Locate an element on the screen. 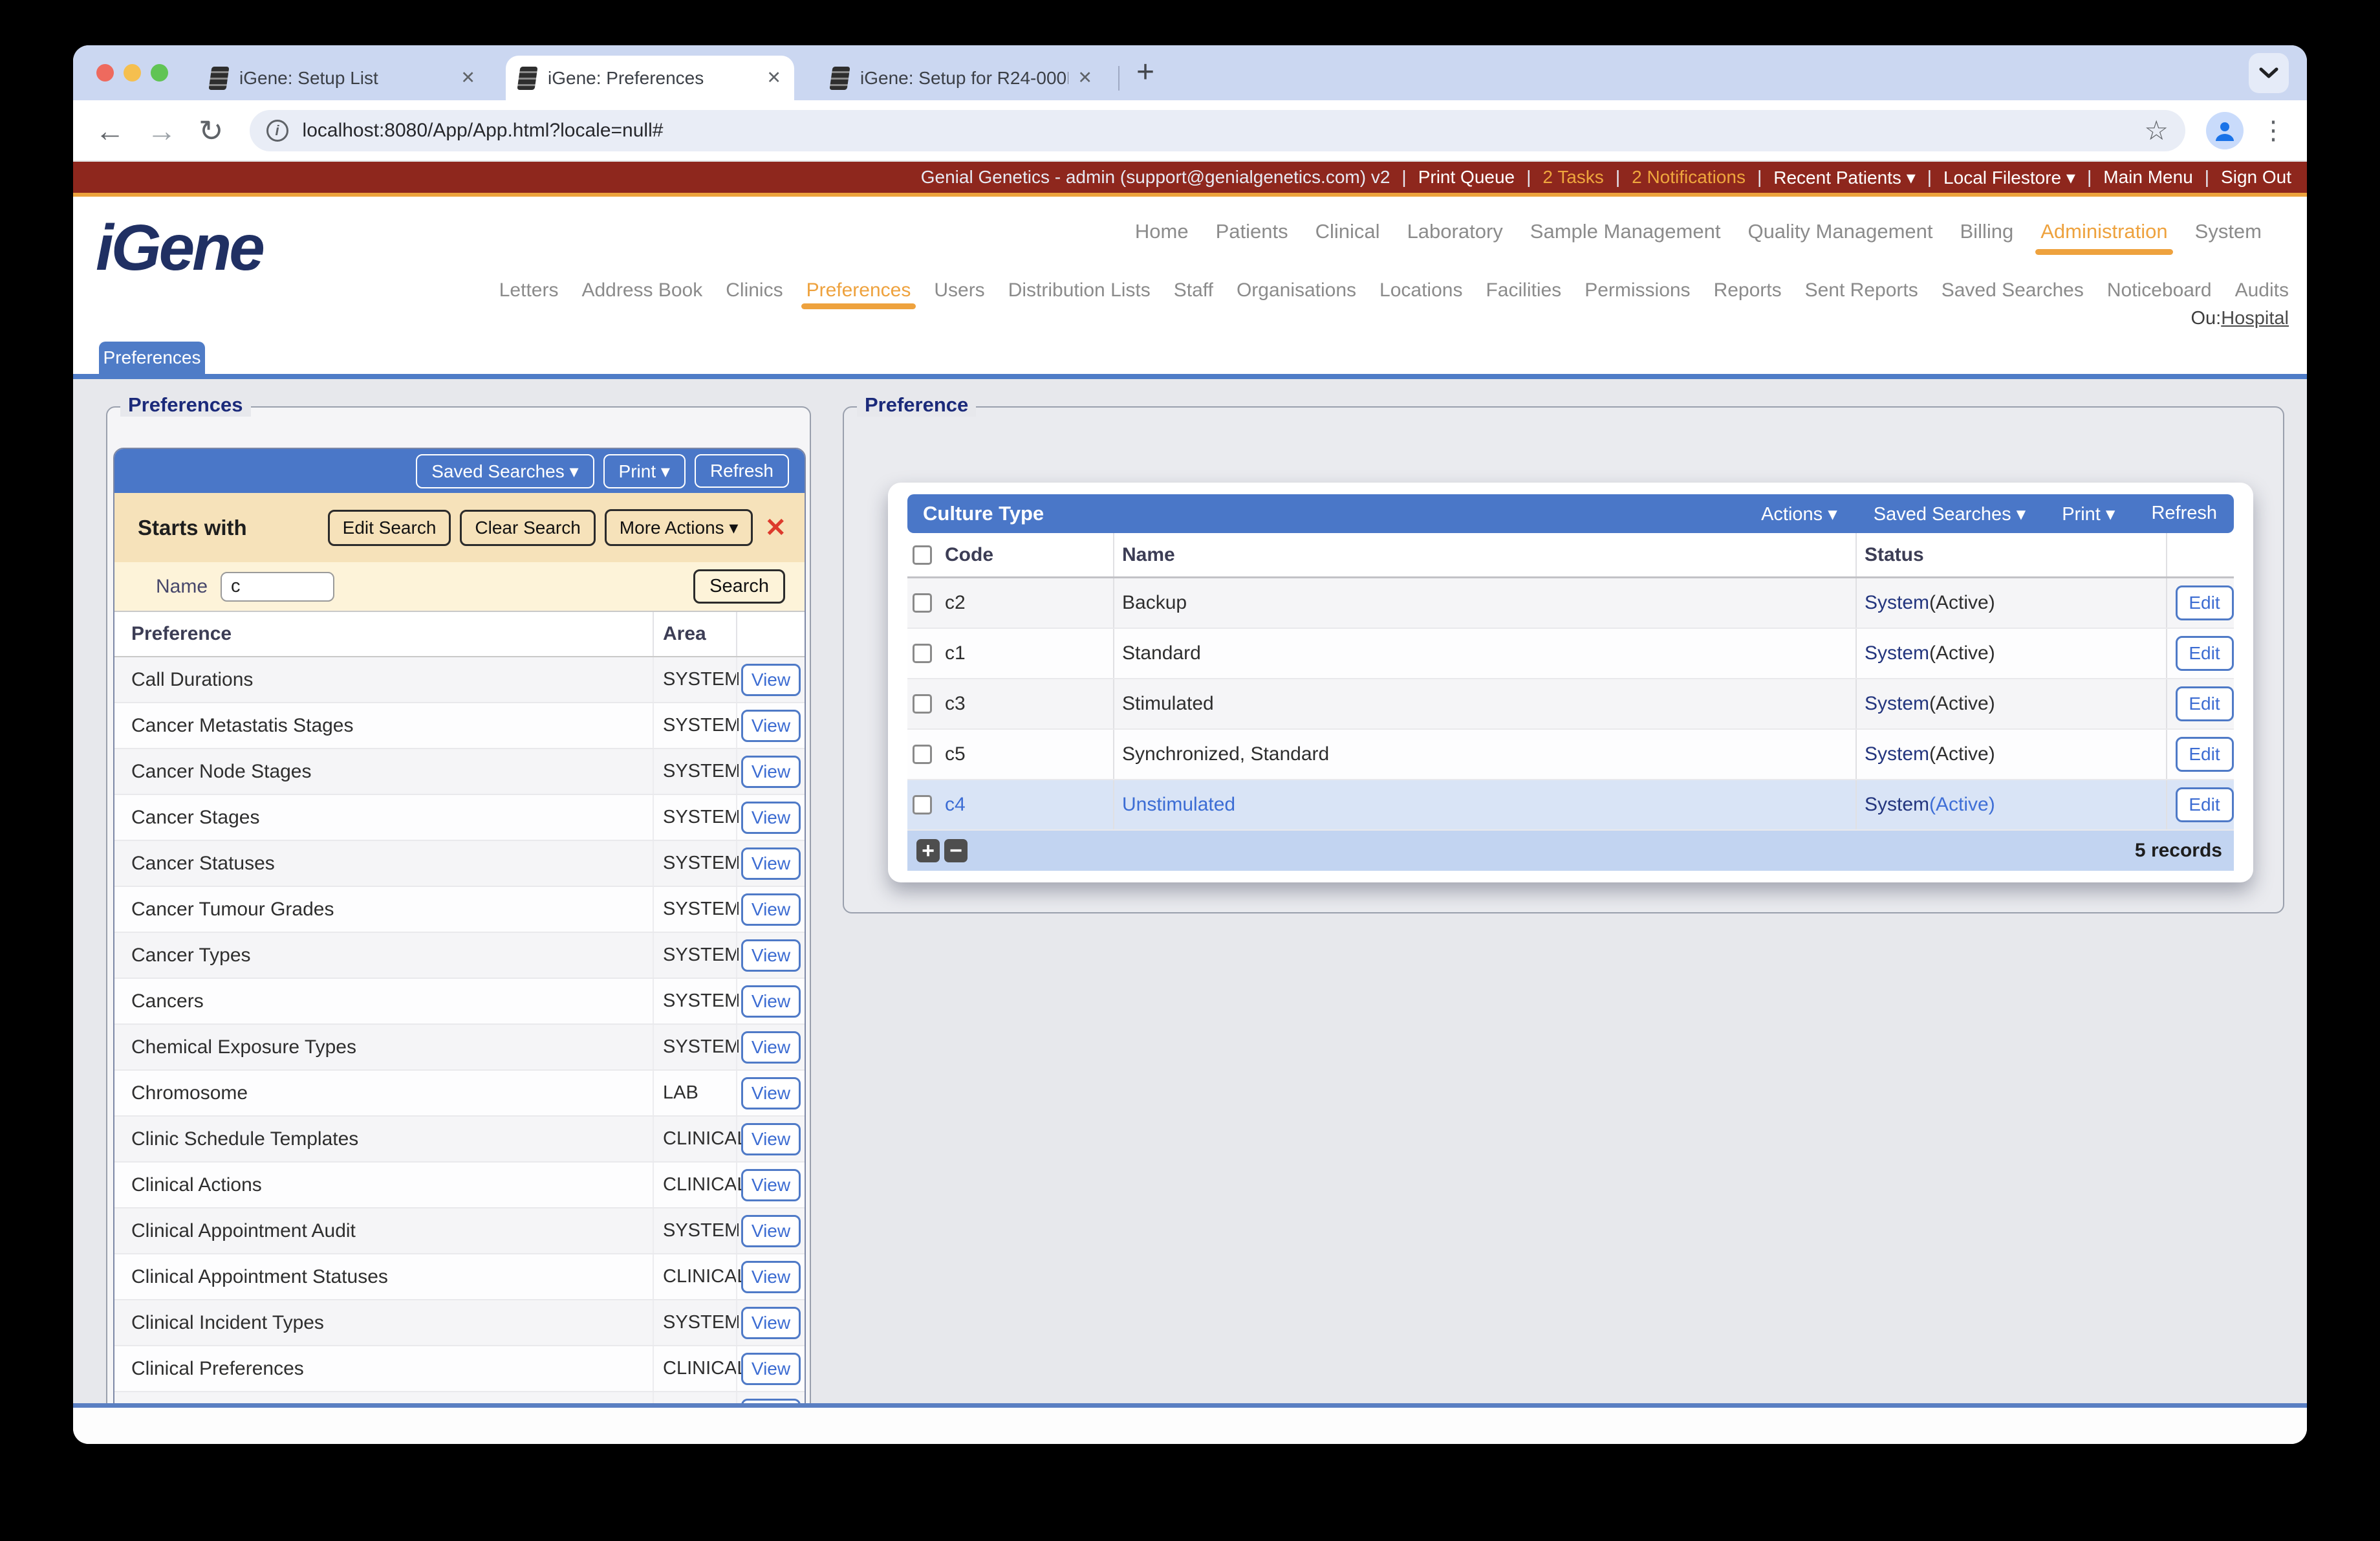 The width and height of the screenshot is (2380, 1541). culture-type-row: c1 Standard System (Active) Edit is located at coordinates (1570, 654).